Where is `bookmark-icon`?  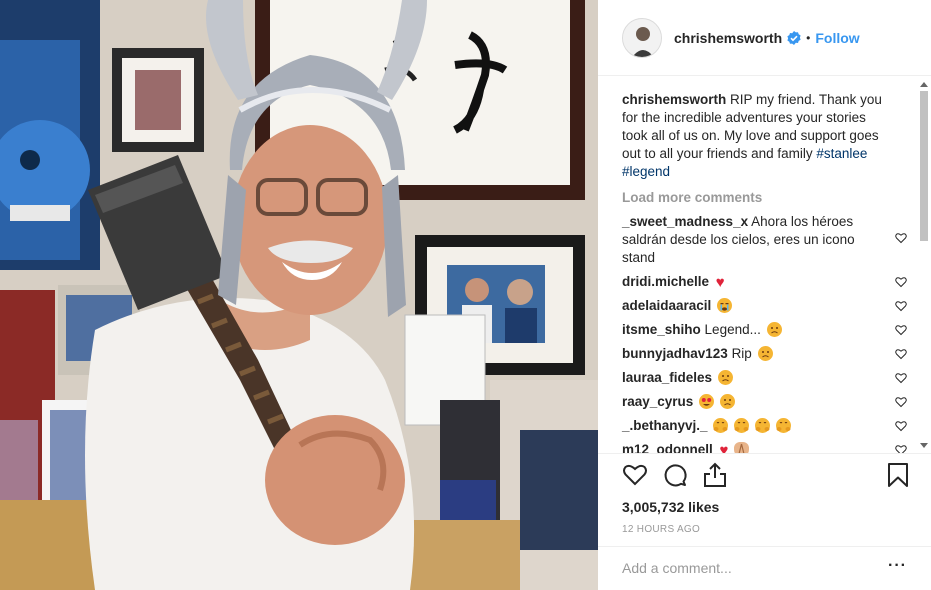 bookmark-icon is located at coordinates (898, 475).